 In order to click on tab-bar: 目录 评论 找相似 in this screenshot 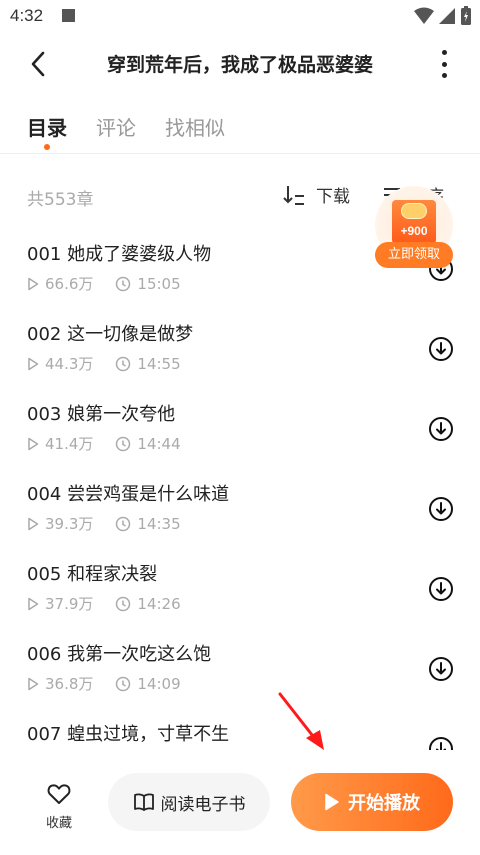, I will do `click(240, 131)`.